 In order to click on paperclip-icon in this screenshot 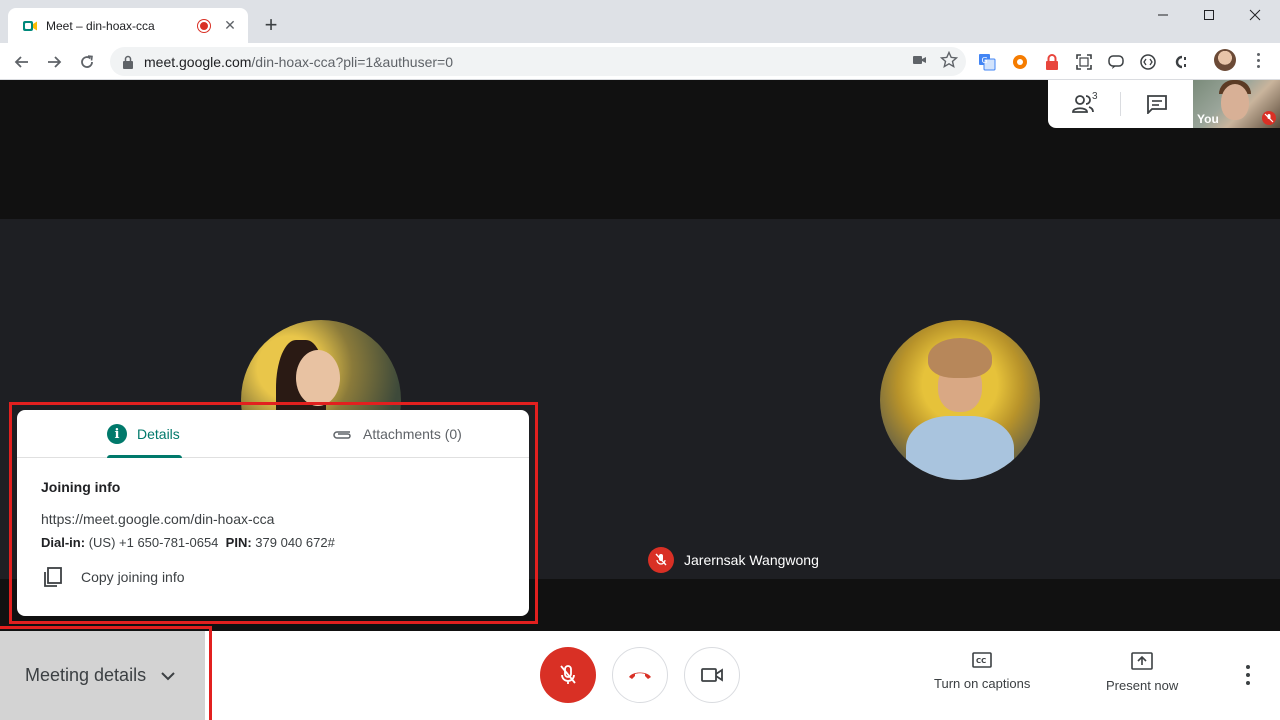, I will do `click(342, 435)`.